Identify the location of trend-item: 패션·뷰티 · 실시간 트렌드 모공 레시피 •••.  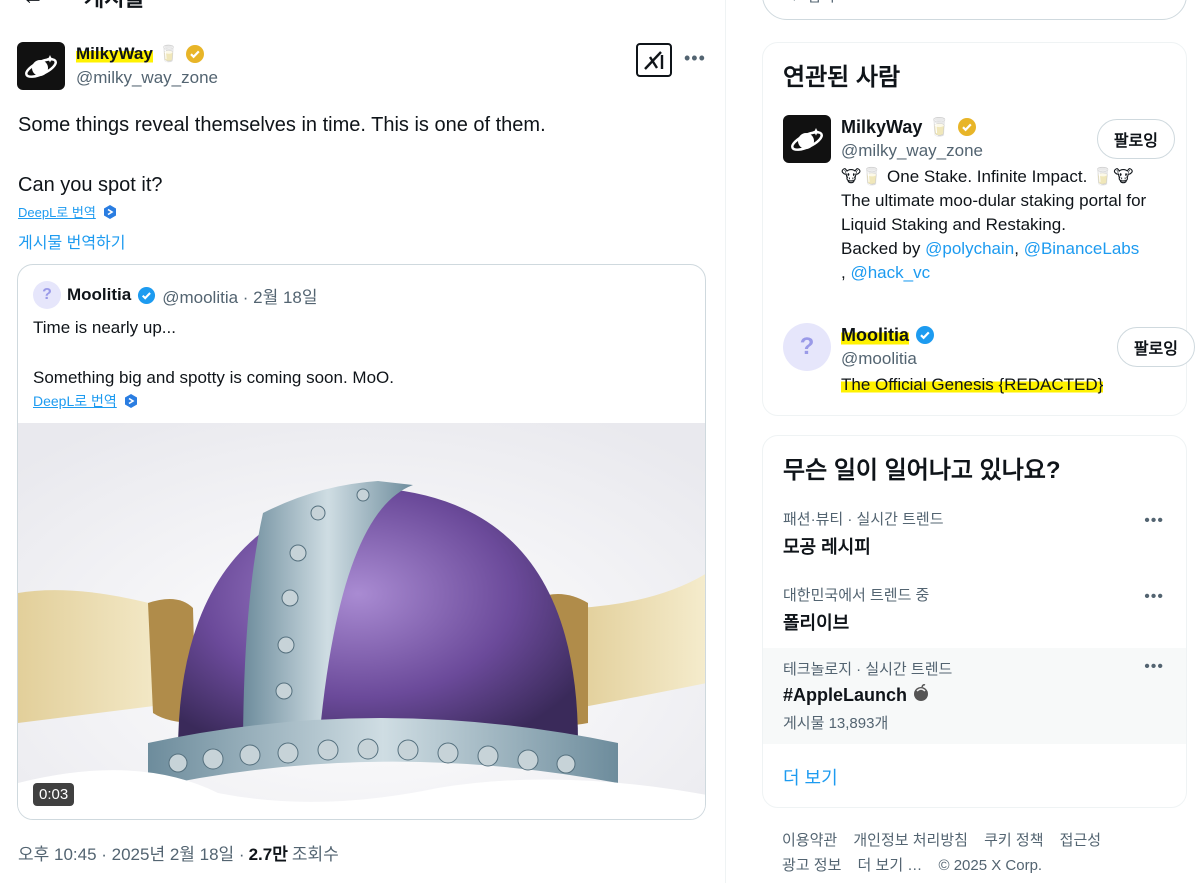
(974, 540).